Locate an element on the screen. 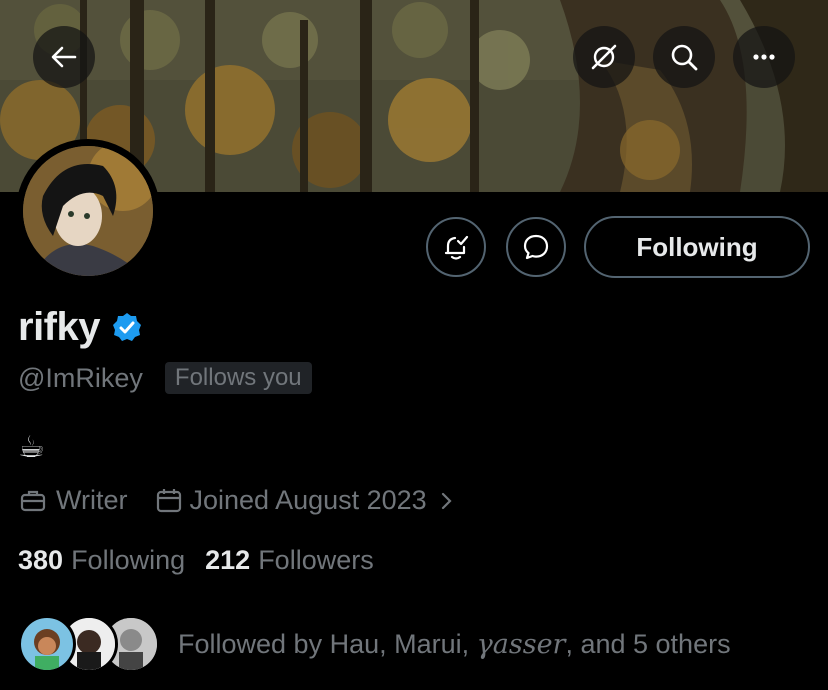 This screenshot has height=690, width=828. followed-by-suffix: , and 5 others is located at coordinates (648, 643).